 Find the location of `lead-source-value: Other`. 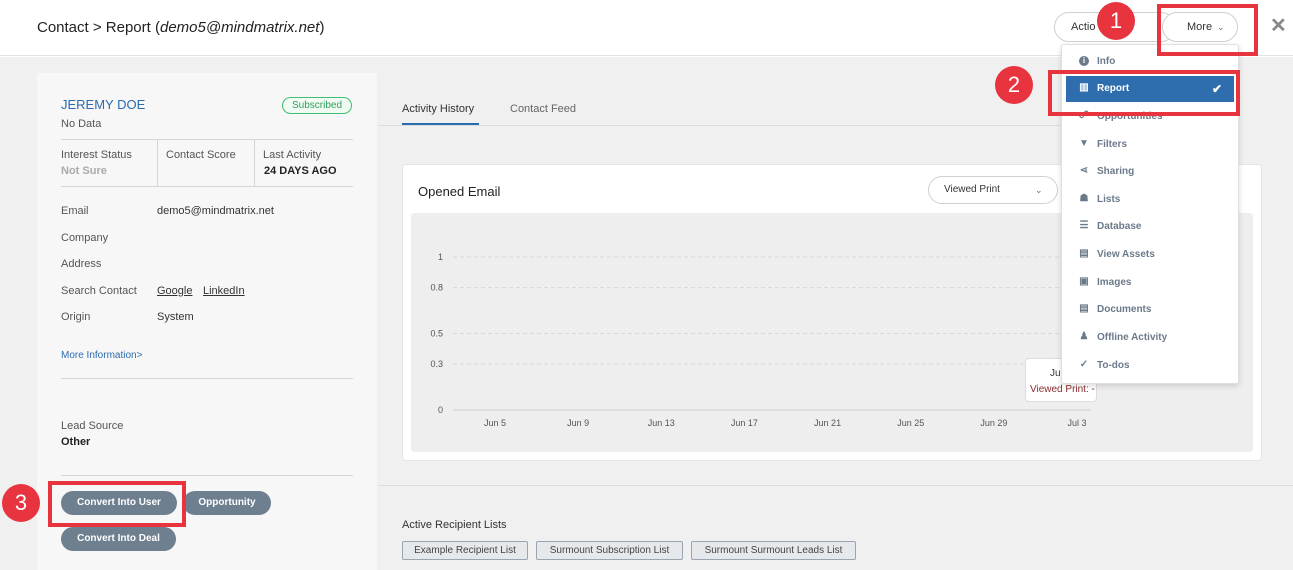

lead-source-value: Other is located at coordinates (76, 442).